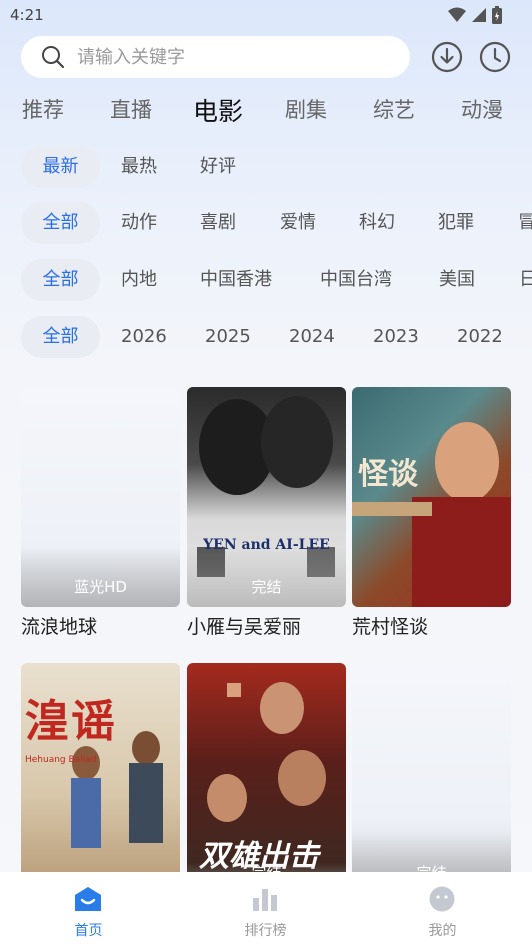 This screenshot has width=532, height=946. I want to click on movie-poster: 怪谈, so click(431, 497).